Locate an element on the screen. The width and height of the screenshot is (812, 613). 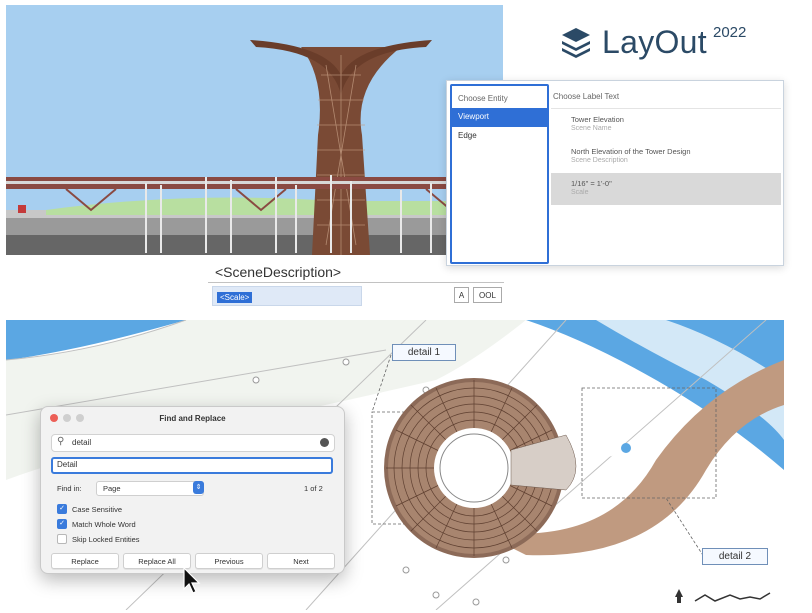
font-button: A is located at coordinates (461, 295).